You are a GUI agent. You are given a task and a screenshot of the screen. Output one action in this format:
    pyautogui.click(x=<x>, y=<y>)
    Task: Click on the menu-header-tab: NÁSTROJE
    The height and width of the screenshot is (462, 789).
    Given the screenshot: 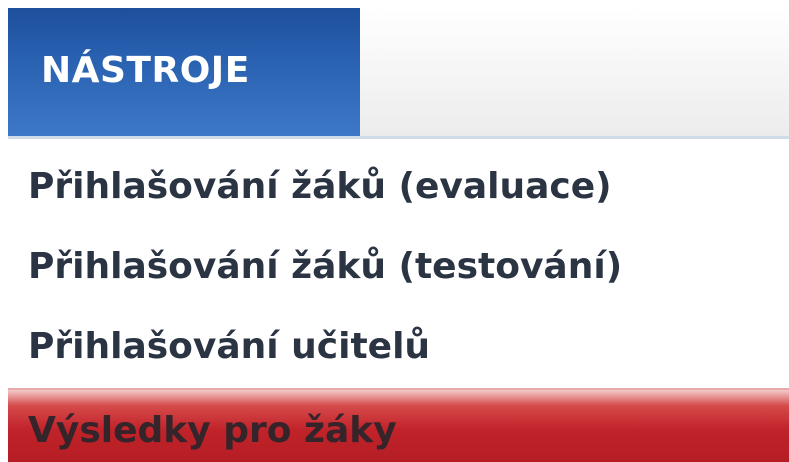 What is the action you would take?
    pyautogui.click(x=184, y=72)
    